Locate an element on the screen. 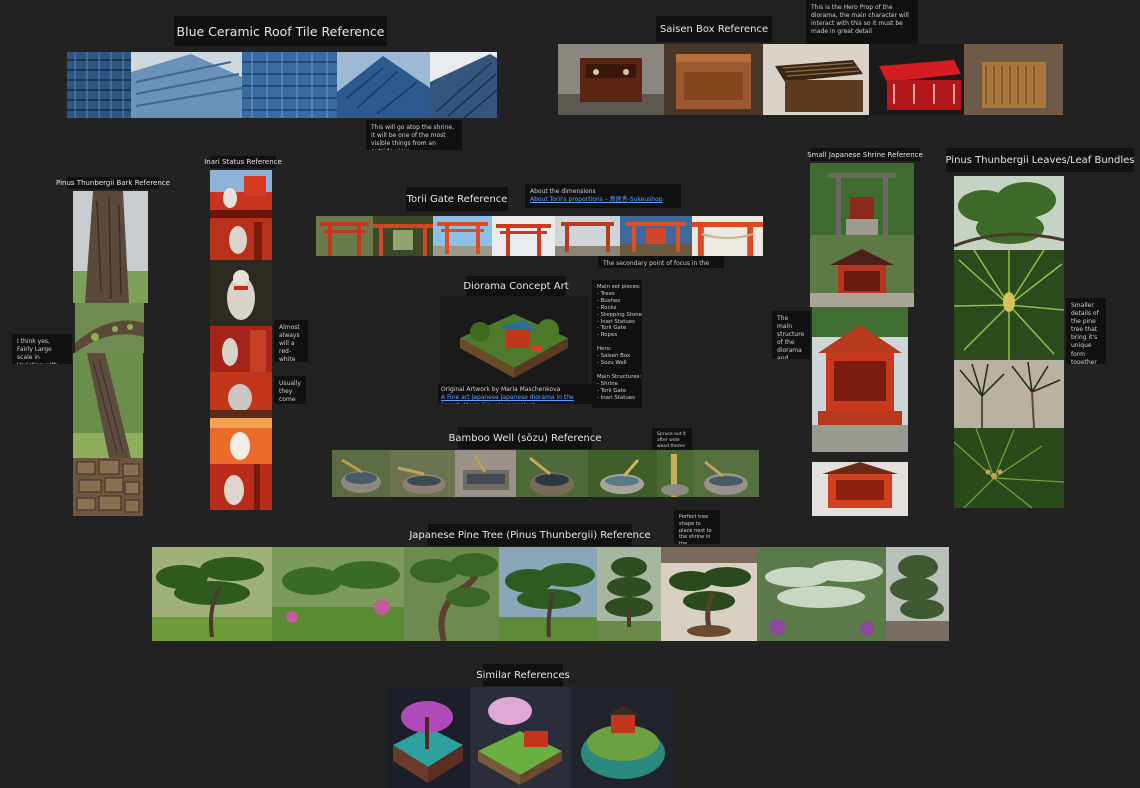  list-item: - Sozu Well is located at coordinates (612, 362).